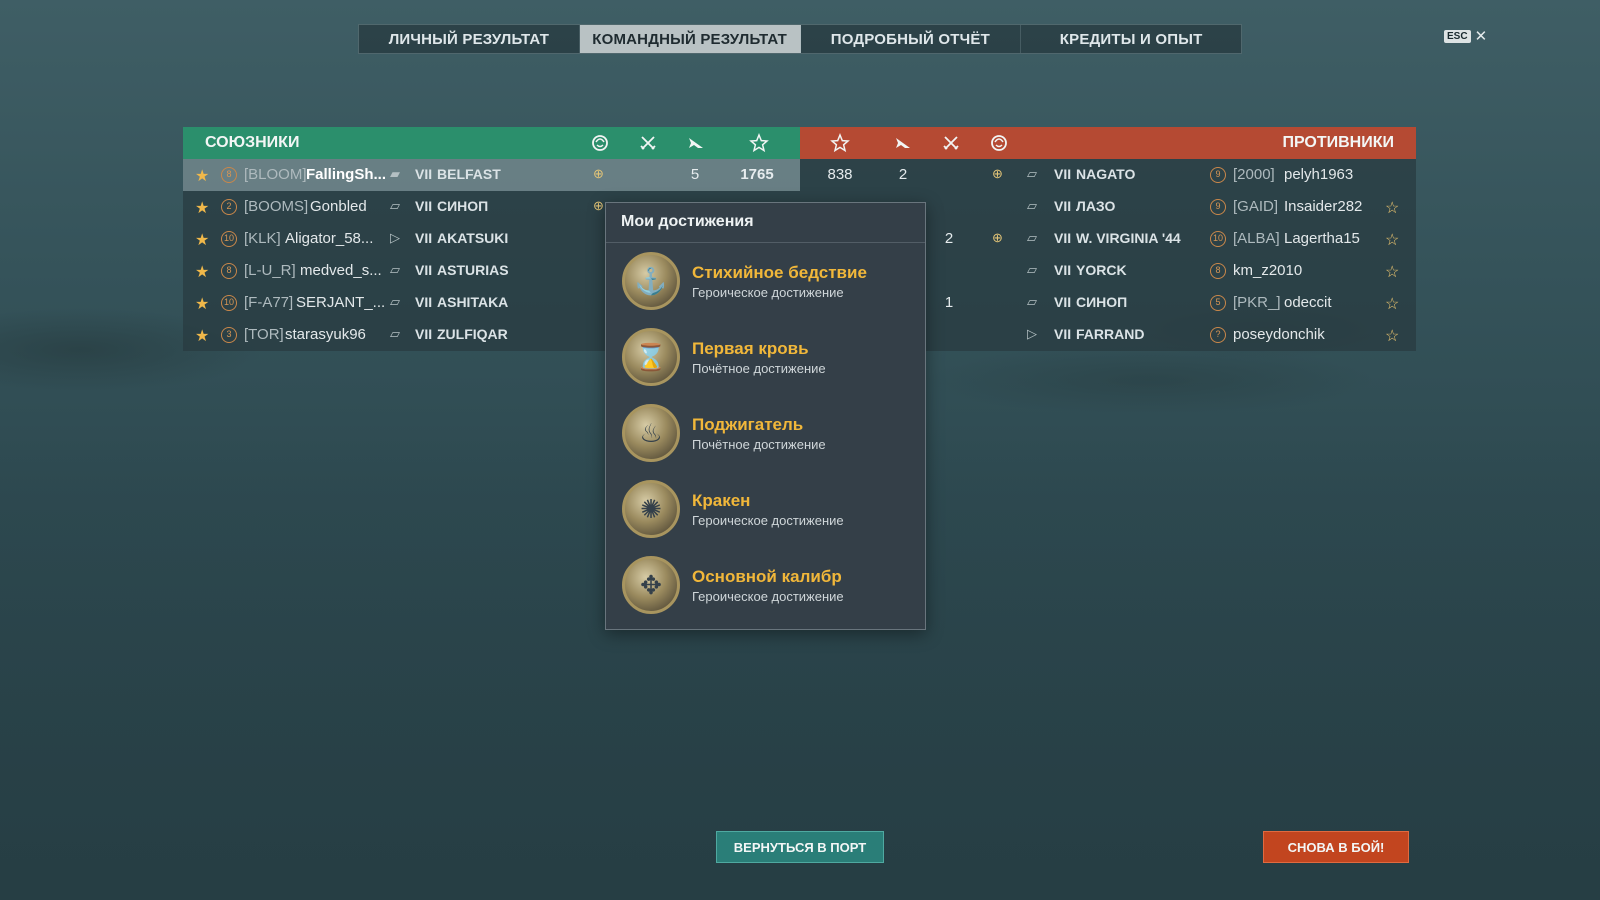  Describe the element at coordinates (270, 270) in the screenshot. I see `clan-tag: [L-U_R]` at that location.